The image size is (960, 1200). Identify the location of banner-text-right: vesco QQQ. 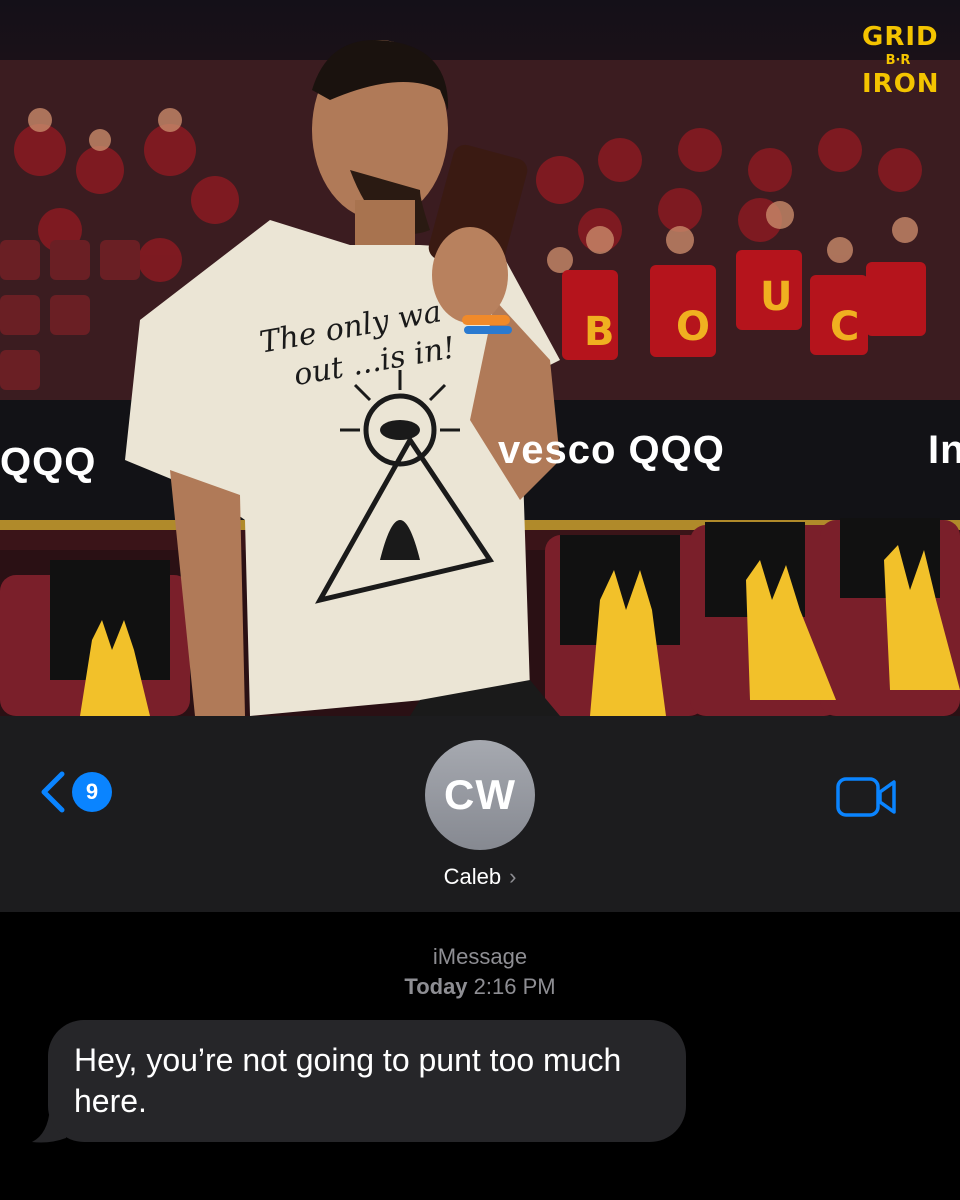
(611, 450).